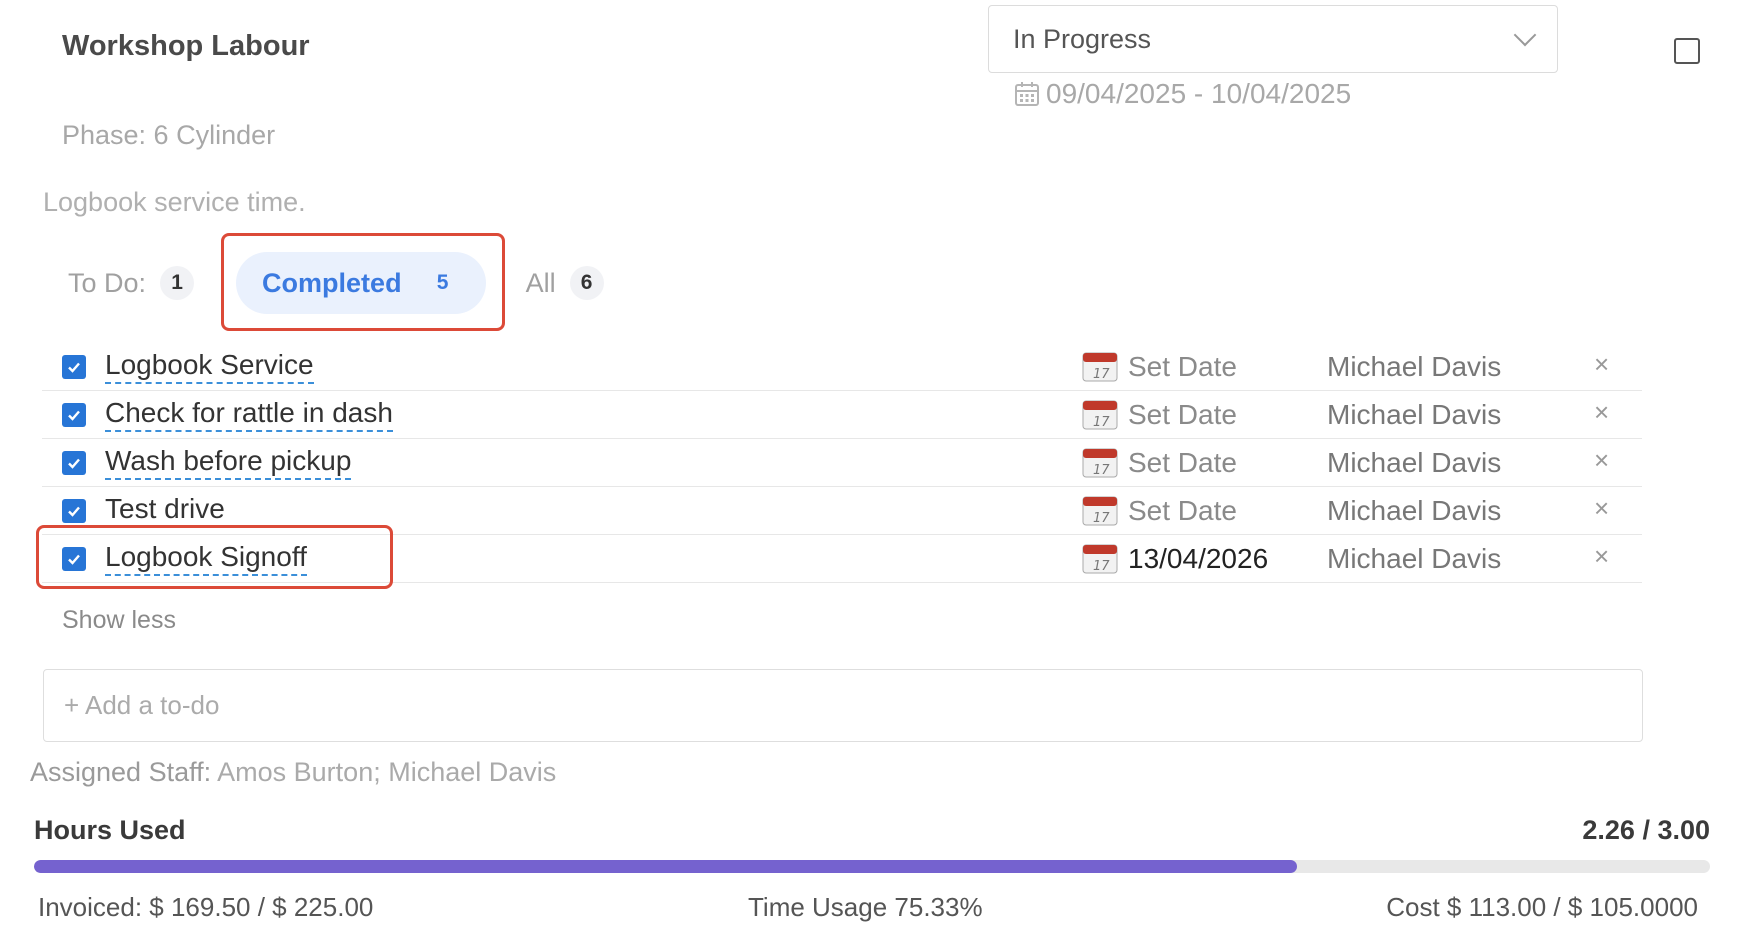 The height and width of the screenshot is (936, 1740). Describe the element at coordinates (665, 866) in the screenshot. I see `hours-progress-fill` at that location.